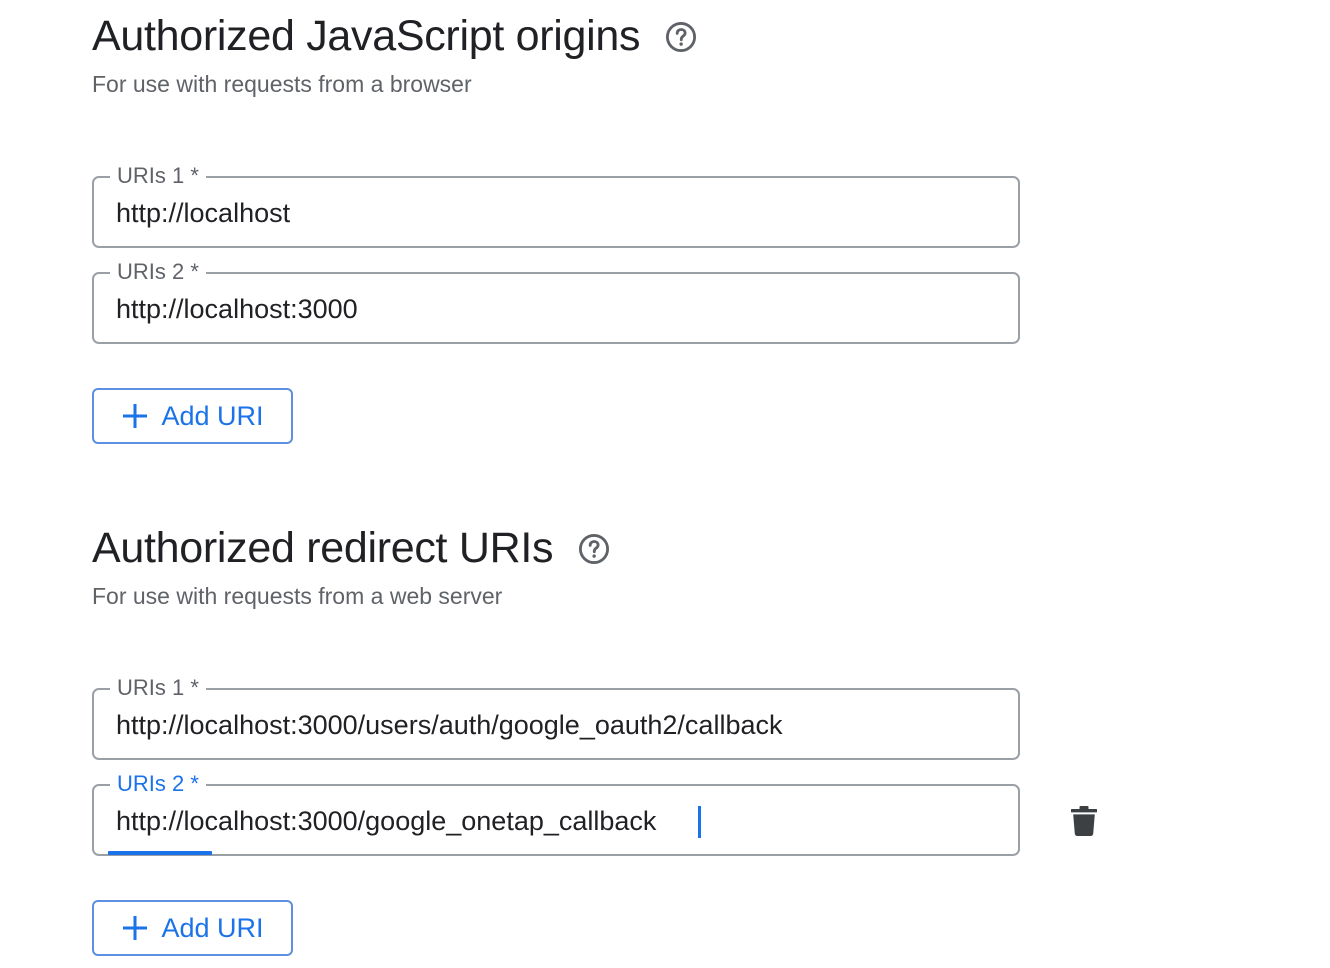  I want to click on js-origin-uri-2-input, so click(556, 309).